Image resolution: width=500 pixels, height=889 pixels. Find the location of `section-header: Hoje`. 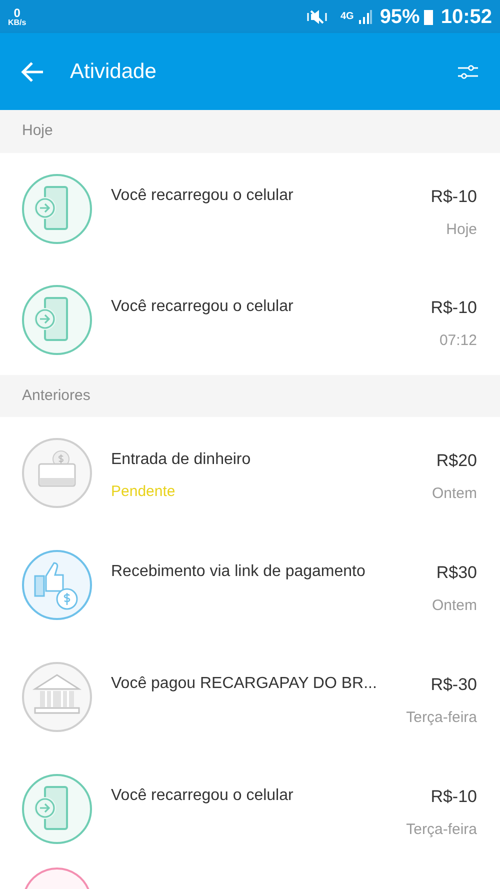

section-header: Hoje is located at coordinates (37, 131).